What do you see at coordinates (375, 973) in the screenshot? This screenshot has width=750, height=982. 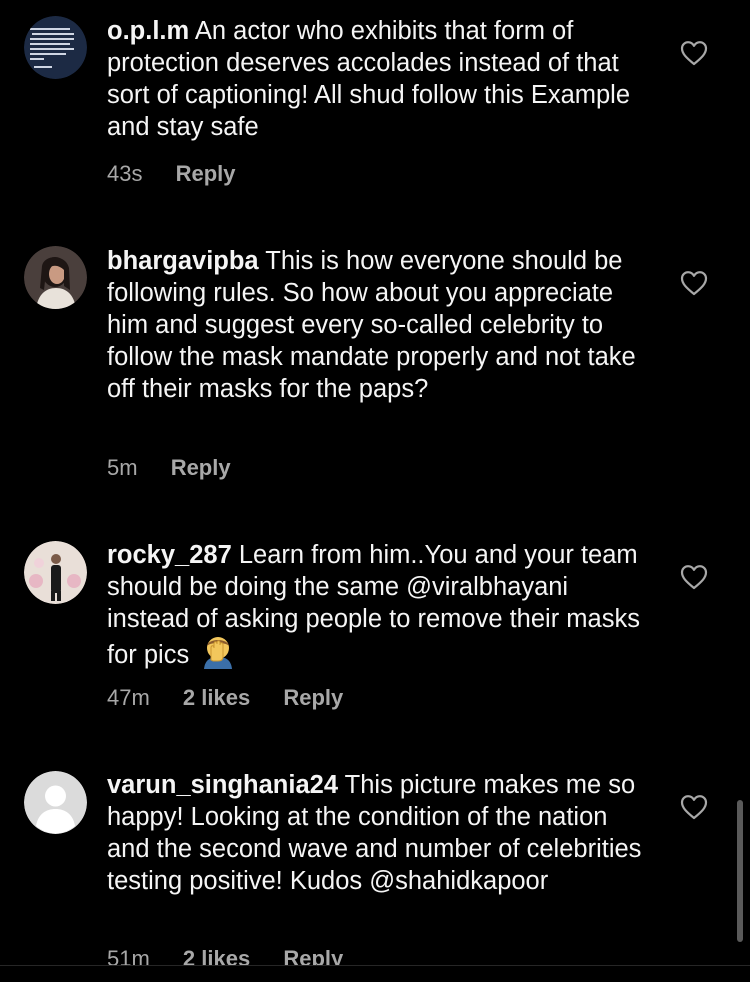 I see `bottom-bar` at bounding box center [375, 973].